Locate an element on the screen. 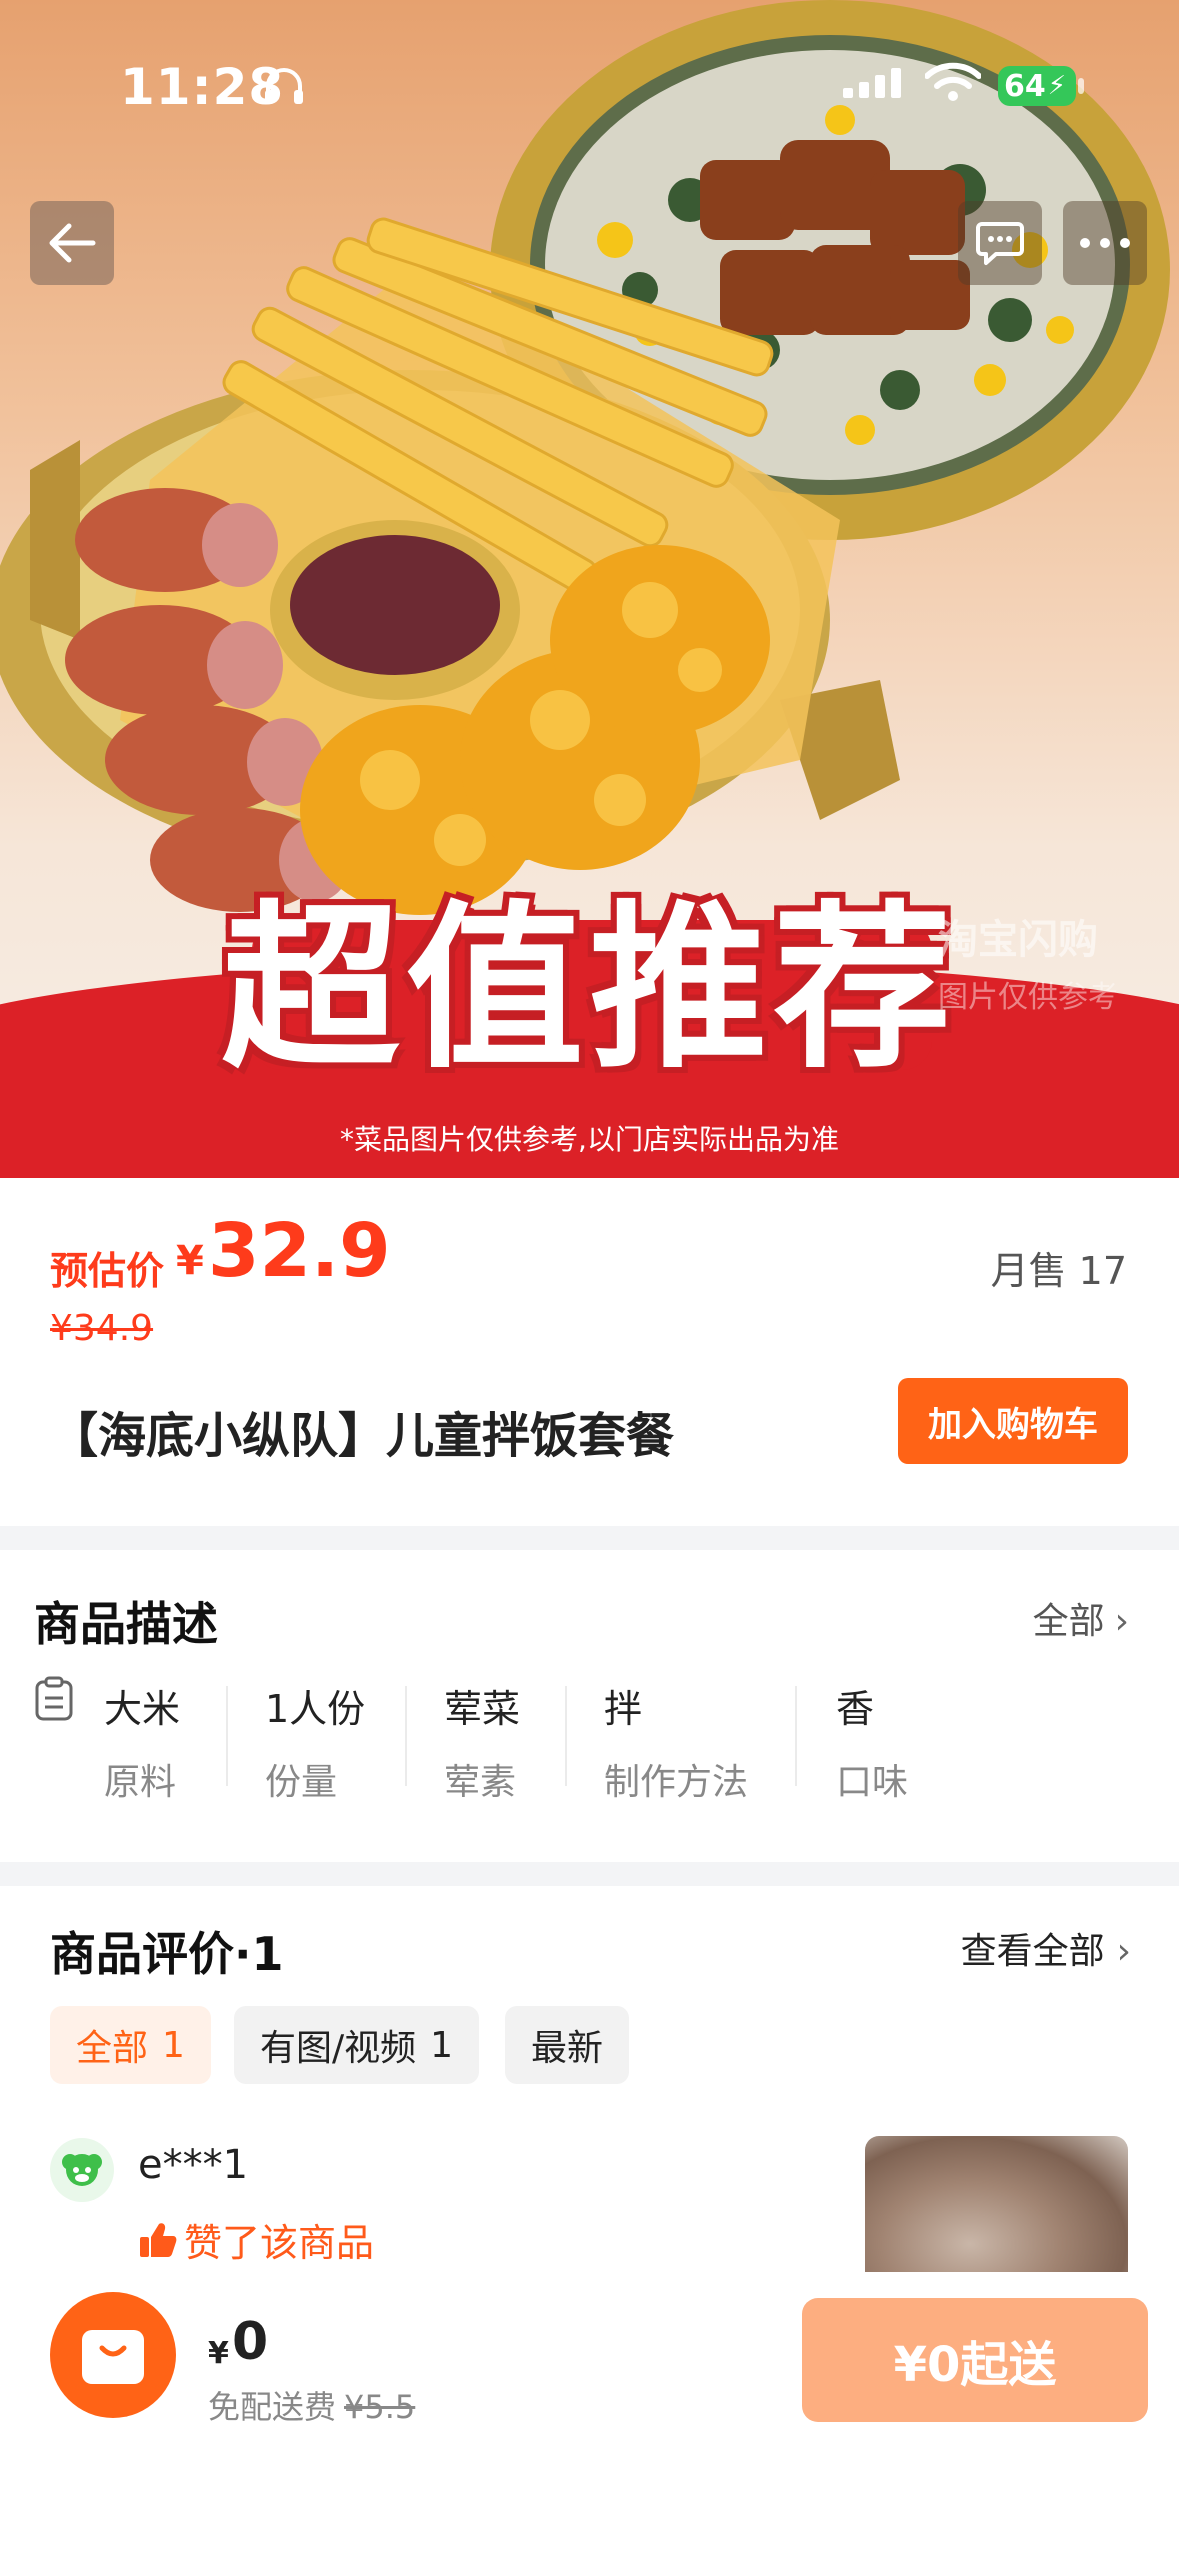 Image resolution: width=1179 pixels, height=2556 pixels. attr-method: 拌 制作方法 is located at coordinates (676, 1741).